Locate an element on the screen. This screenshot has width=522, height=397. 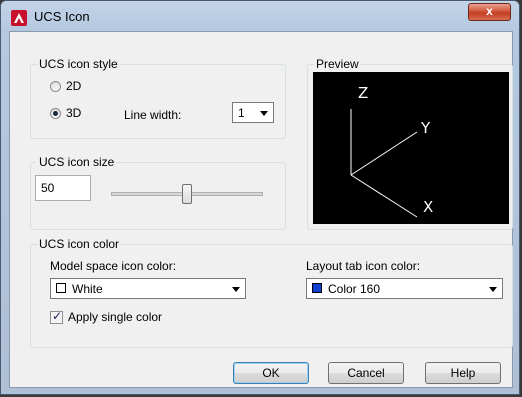
radio-2d-label: 2D is located at coordinates (73, 86).